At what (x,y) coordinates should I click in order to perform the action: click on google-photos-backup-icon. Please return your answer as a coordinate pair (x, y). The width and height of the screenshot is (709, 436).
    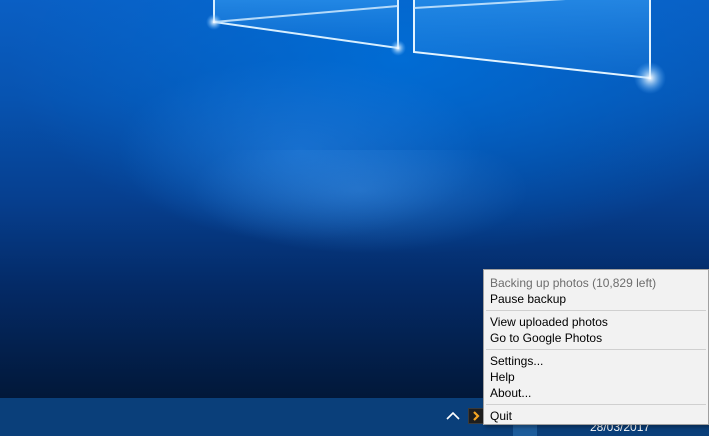
    Looking at the image, I should click on (476, 416).